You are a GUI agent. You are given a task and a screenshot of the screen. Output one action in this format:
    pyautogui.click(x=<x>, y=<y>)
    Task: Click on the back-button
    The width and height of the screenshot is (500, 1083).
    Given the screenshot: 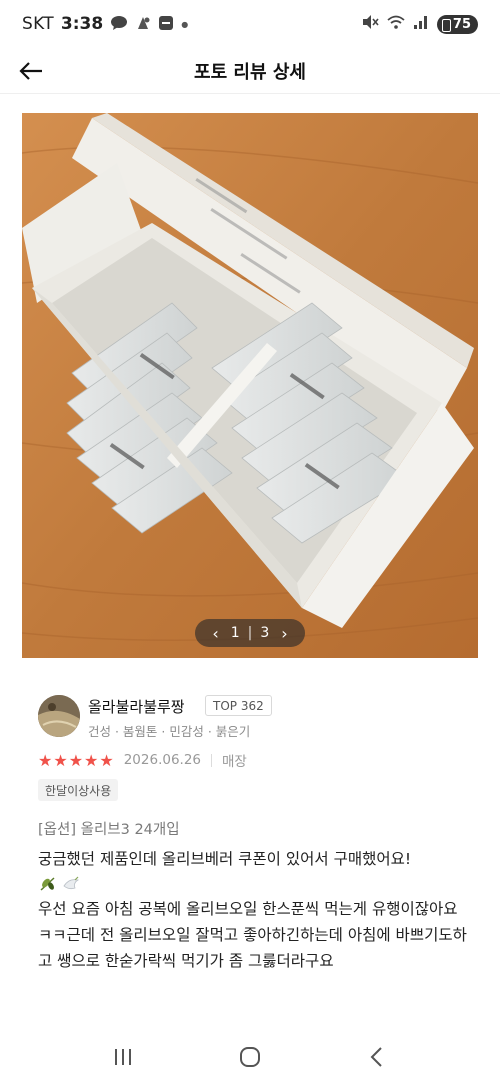 What is the action you would take?
    pyautogui.click(x=31, y=71)
    